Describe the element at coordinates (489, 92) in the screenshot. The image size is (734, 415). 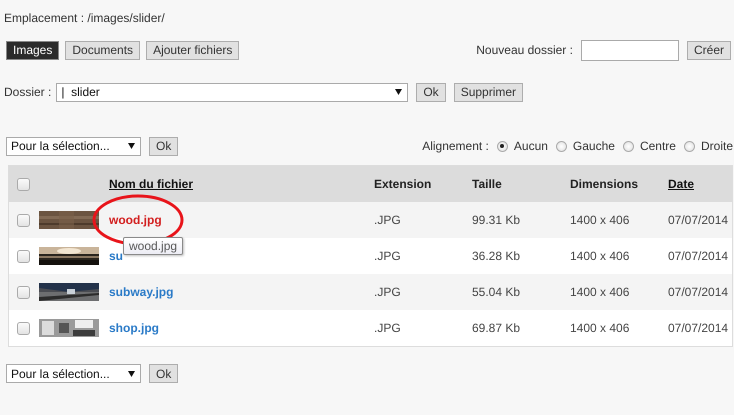
I see `delete-button: Supprimer` at that location.